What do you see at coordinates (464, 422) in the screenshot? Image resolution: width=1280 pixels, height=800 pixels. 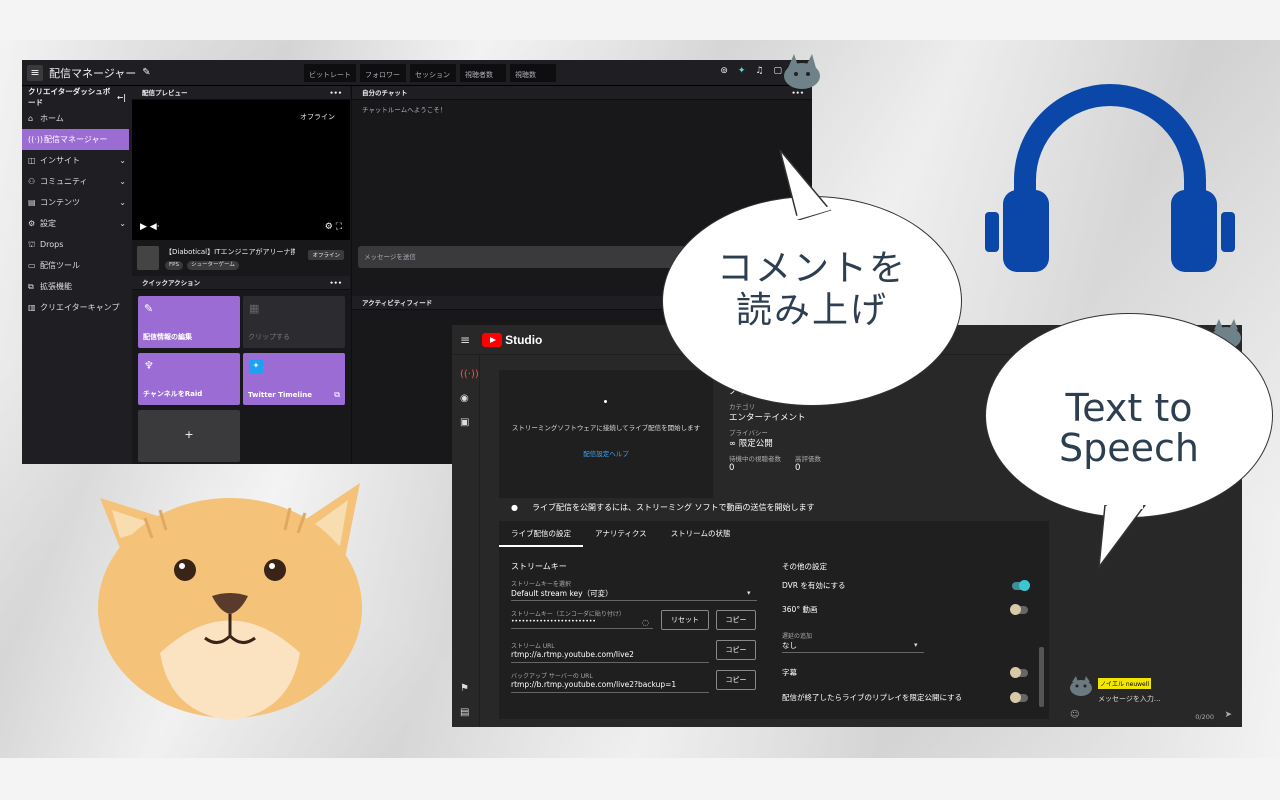 I see `calendar-icon: ▣` at bounding box center [464, 422].